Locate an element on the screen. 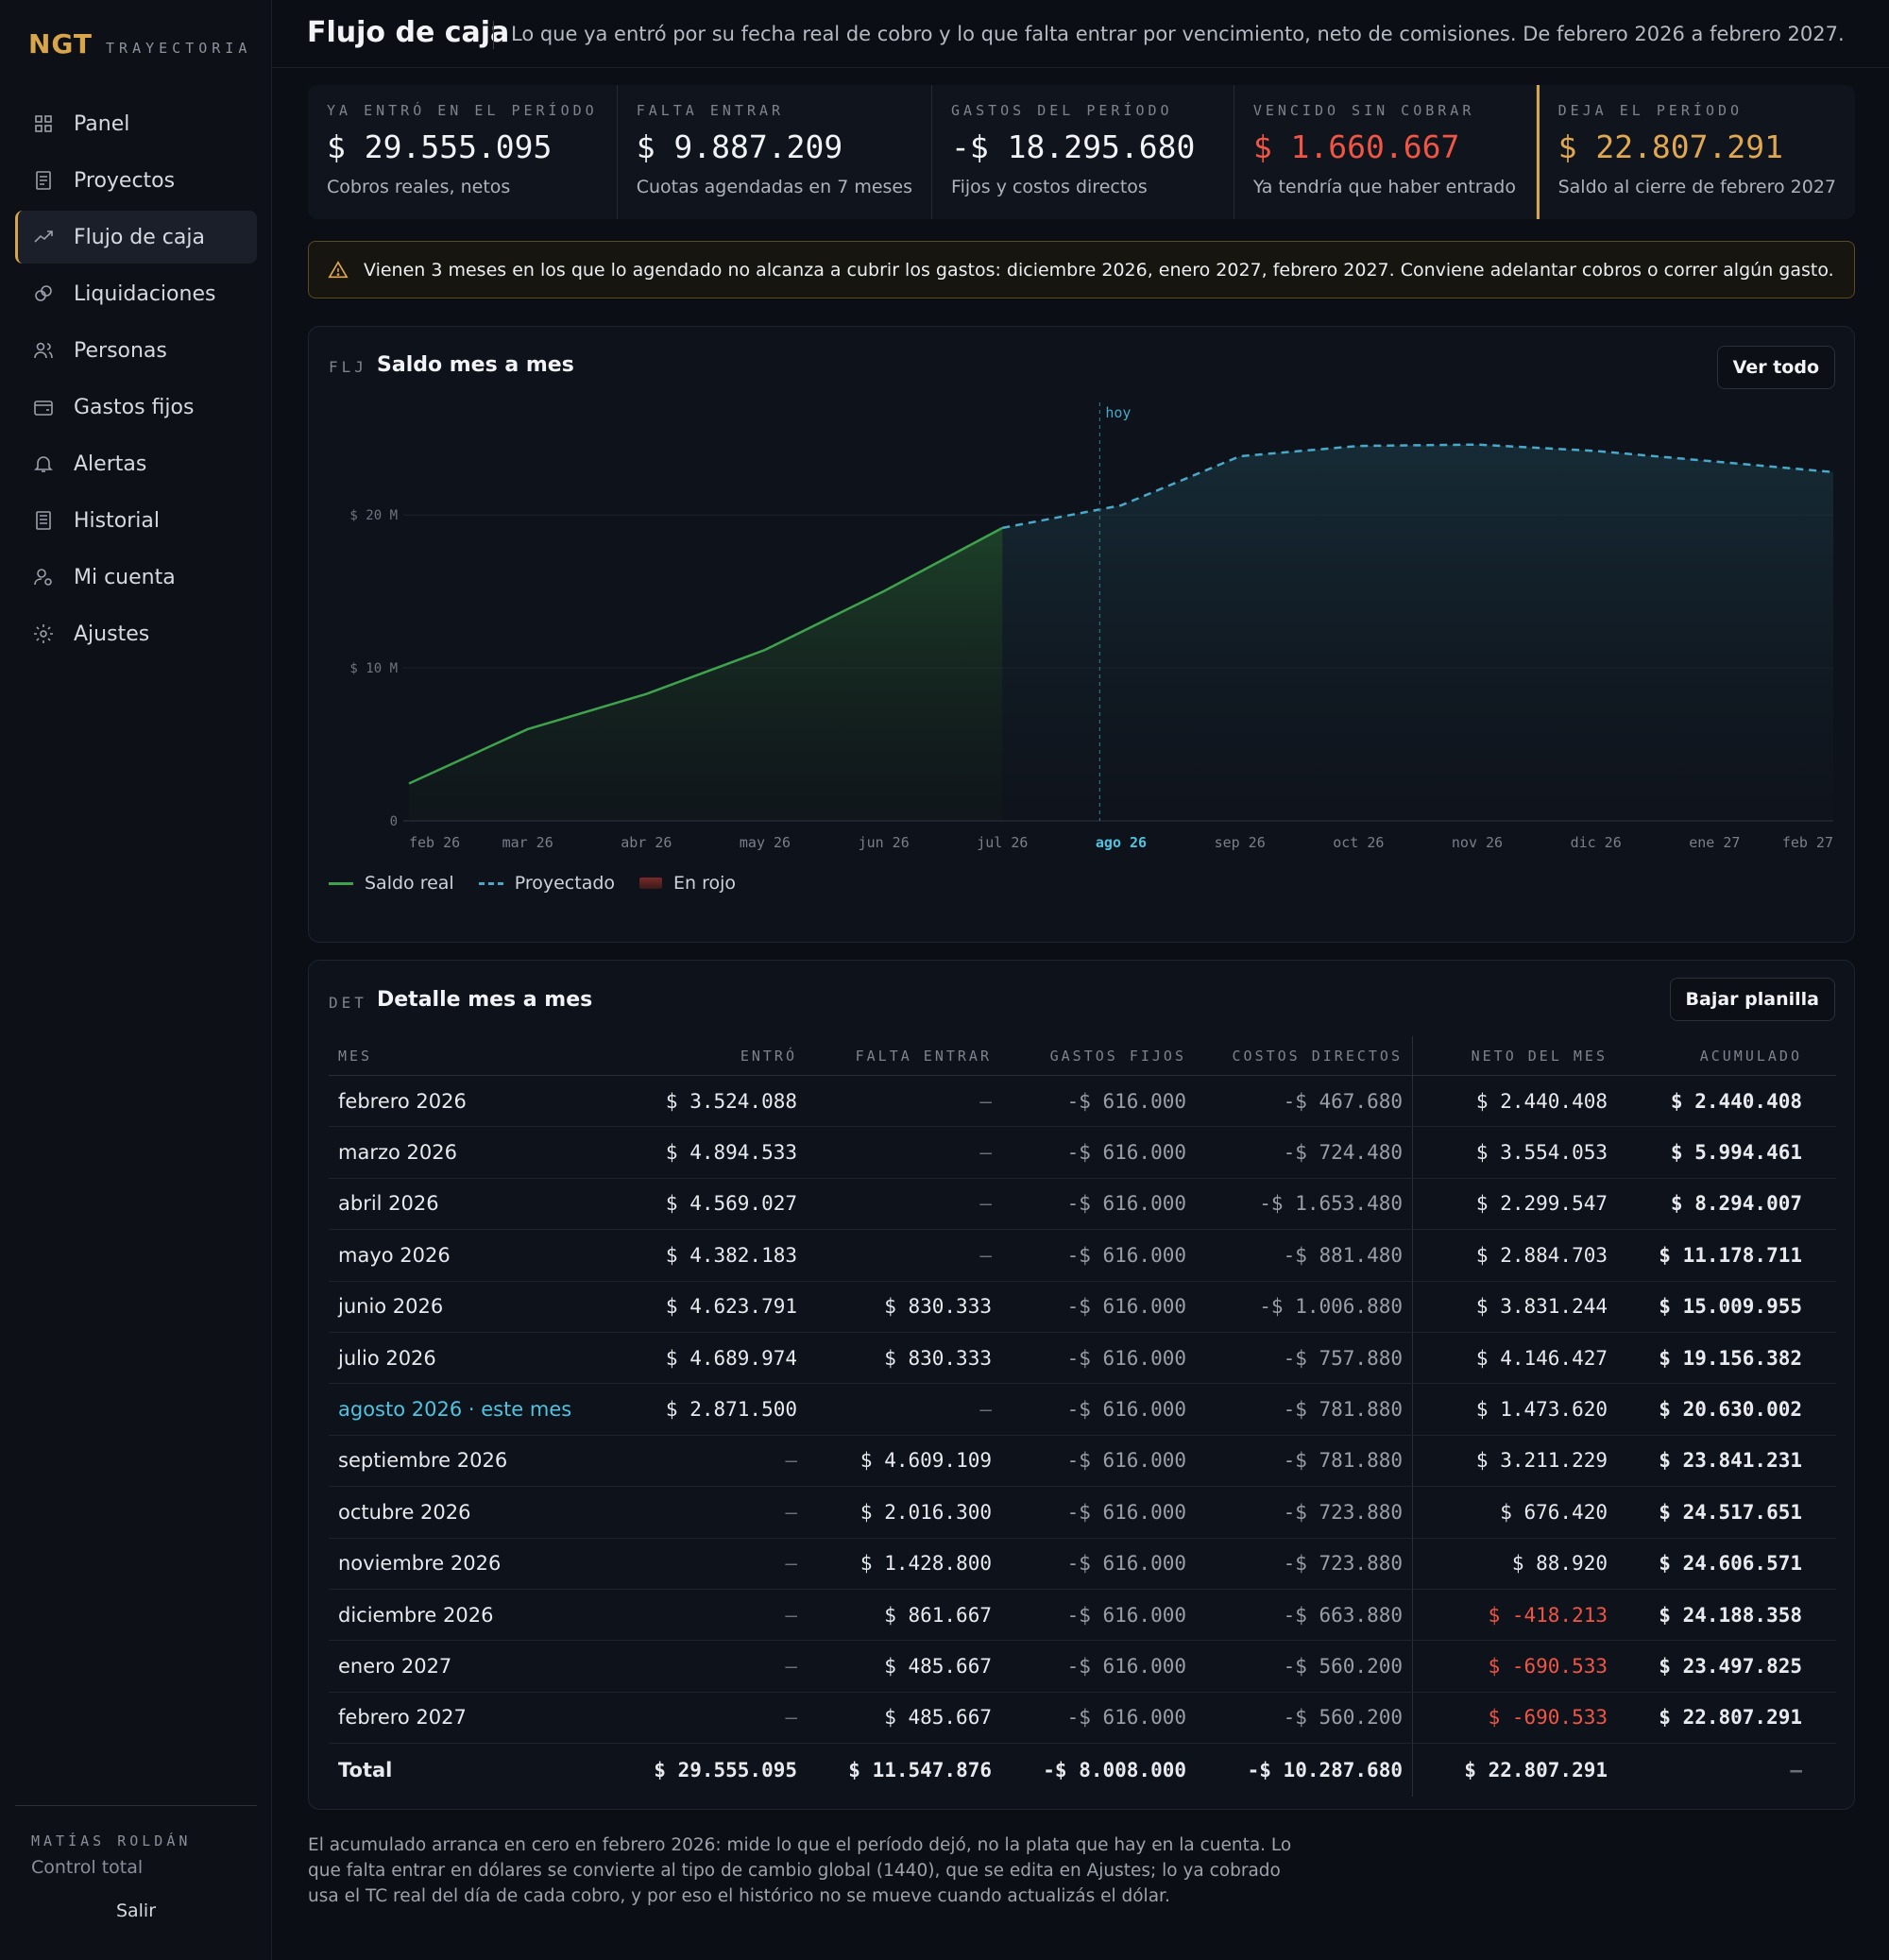 The width and height of the screenshot is (1889, 1960). cell-neto: $ -418.213 is located at coordinates (1548, 1615).